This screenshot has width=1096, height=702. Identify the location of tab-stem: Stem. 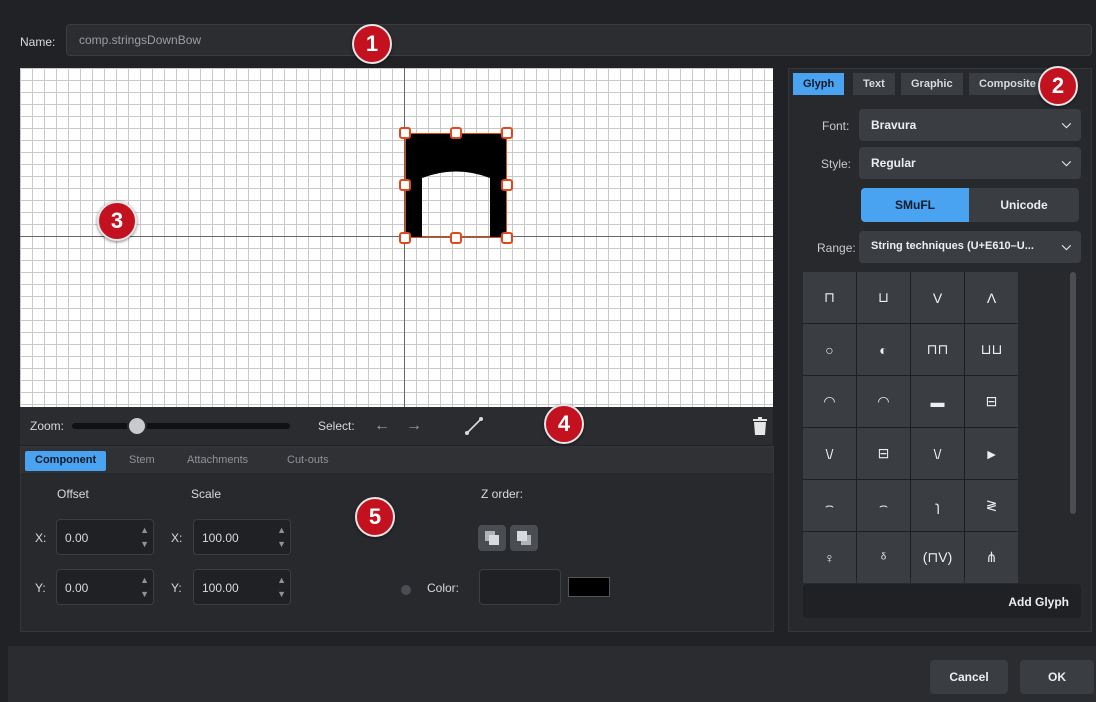
(142, 461).